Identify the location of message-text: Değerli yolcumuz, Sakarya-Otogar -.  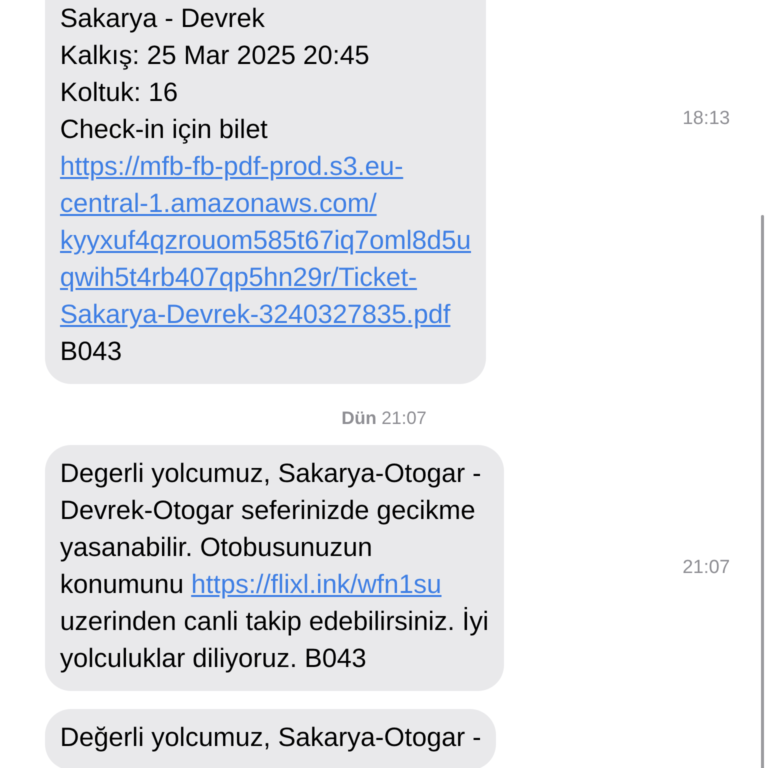
(271, 737).